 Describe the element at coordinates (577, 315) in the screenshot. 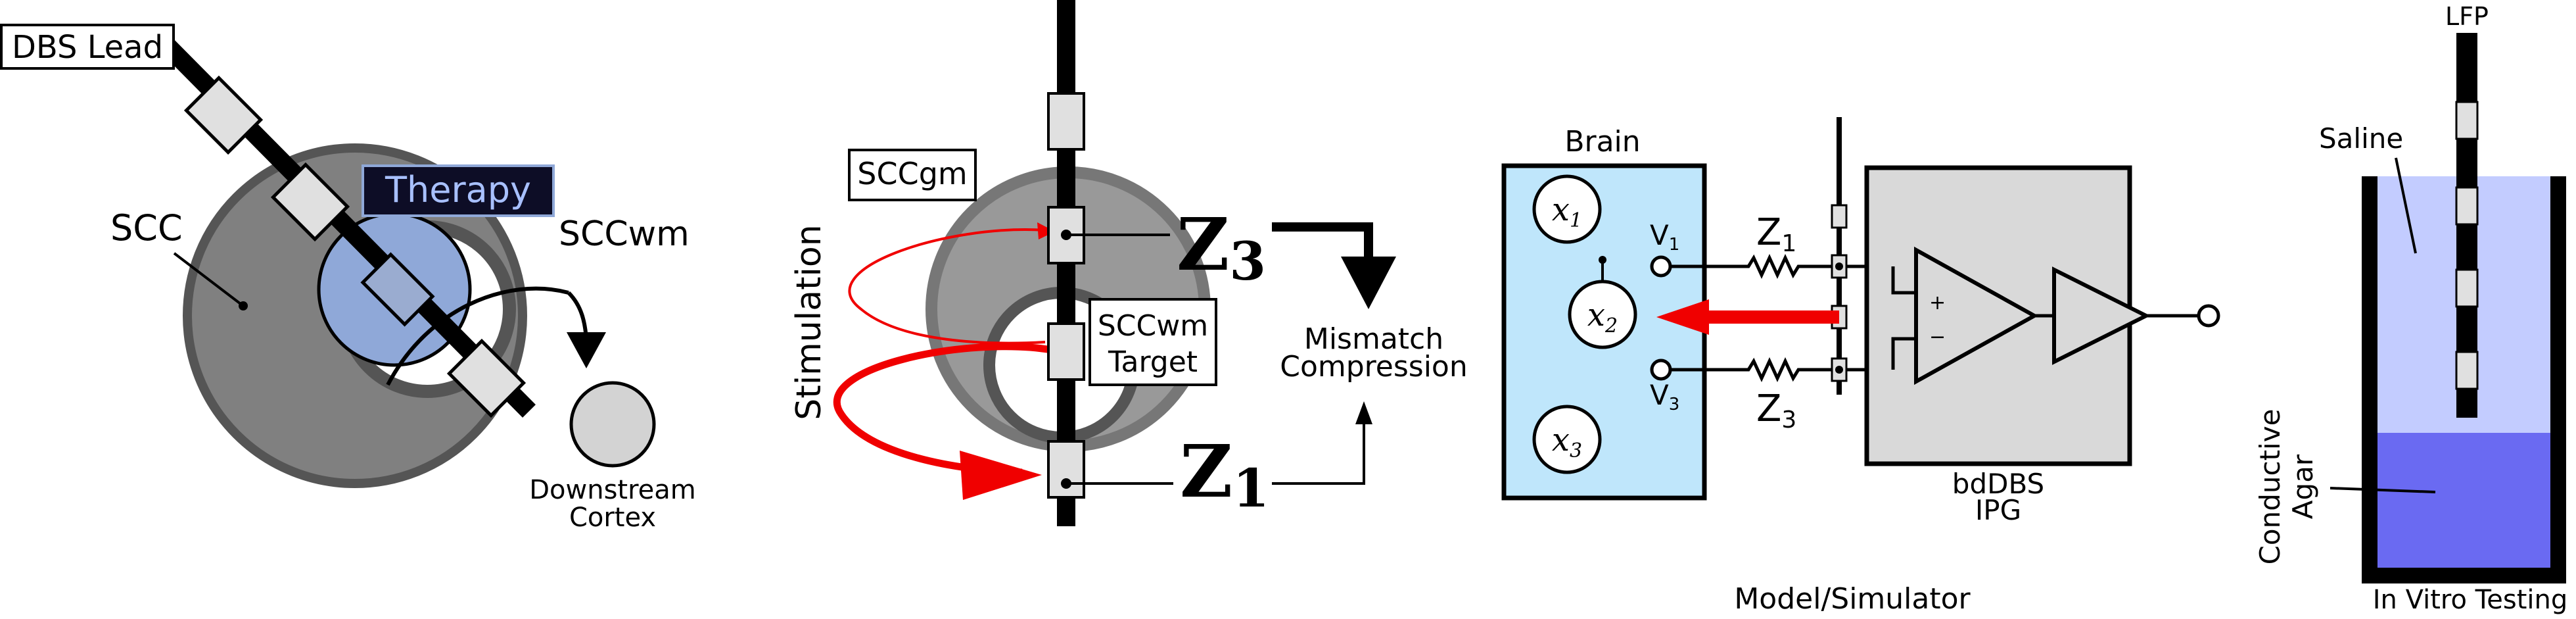

I see `sccwm-arrow` at that location.